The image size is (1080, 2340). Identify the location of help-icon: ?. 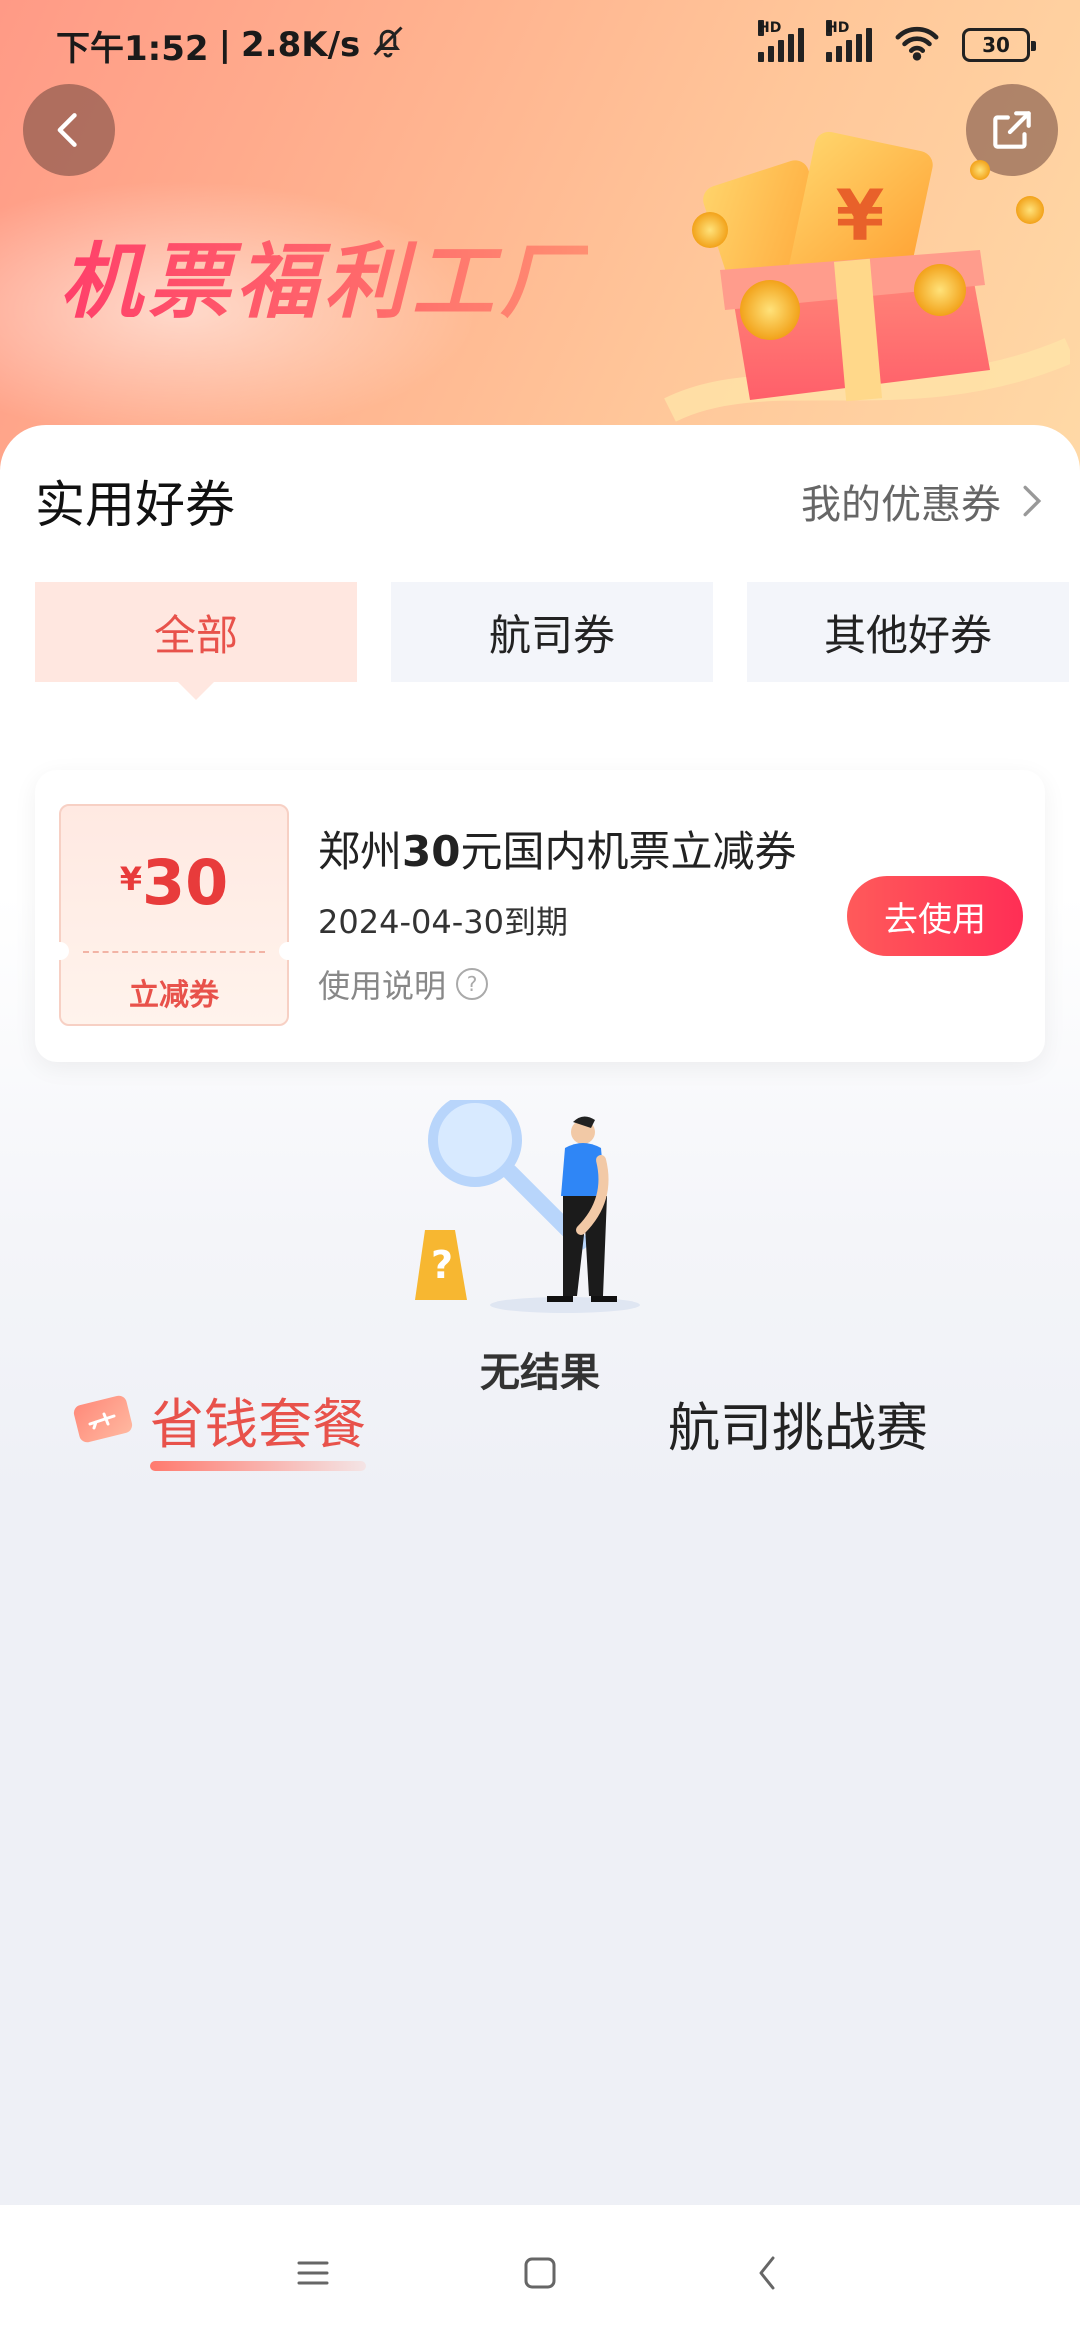
(472, 984).